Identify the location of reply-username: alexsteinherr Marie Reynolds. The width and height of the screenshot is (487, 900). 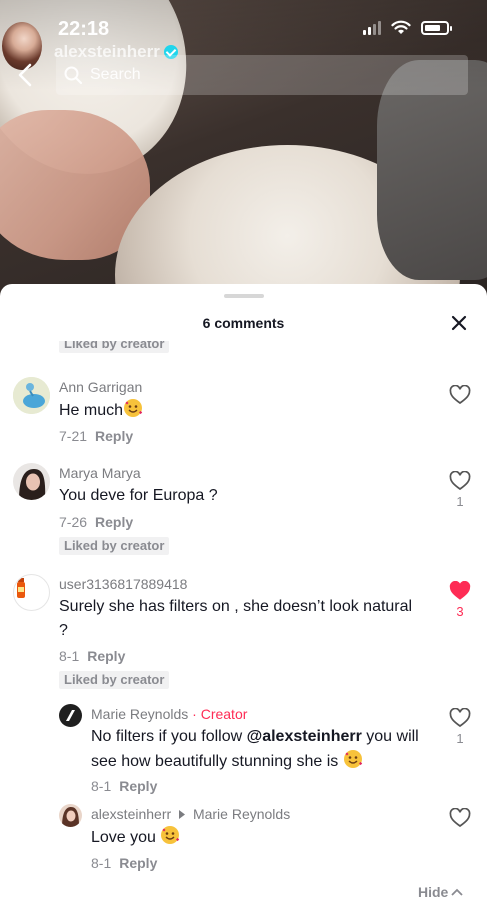
(190, 814).